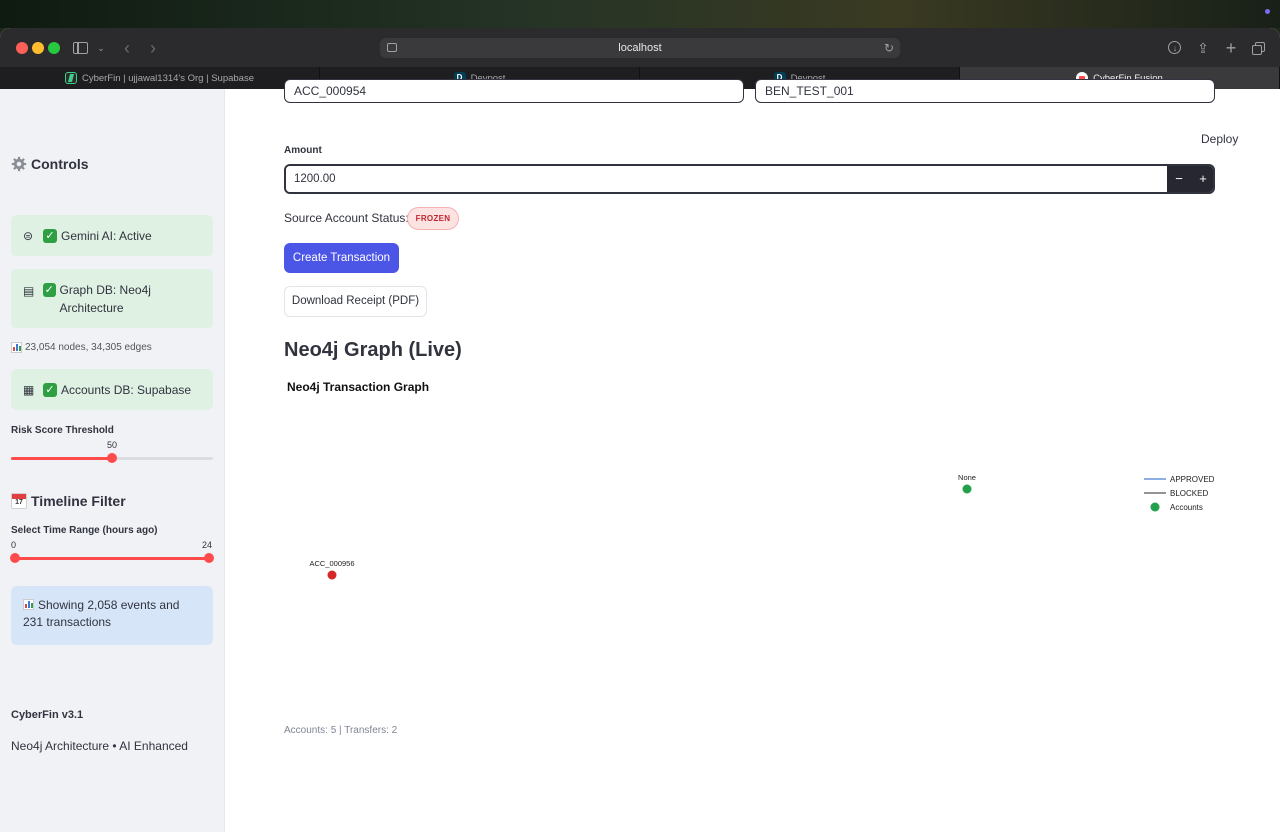 The image size is (1280, 832). Describe the element at coordinates (985, 91) in the screenshot. I see `beneficiary-input: BEN_TEST_001` at that location.